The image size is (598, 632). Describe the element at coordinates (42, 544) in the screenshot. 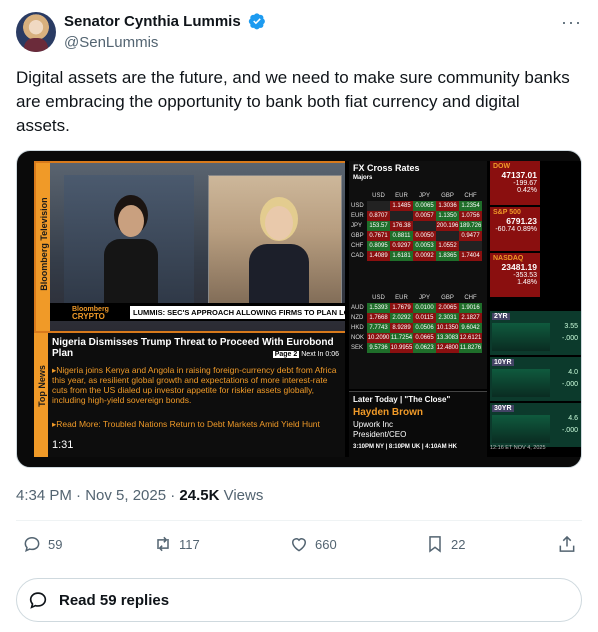

I see `reply-button: 59` at that location.